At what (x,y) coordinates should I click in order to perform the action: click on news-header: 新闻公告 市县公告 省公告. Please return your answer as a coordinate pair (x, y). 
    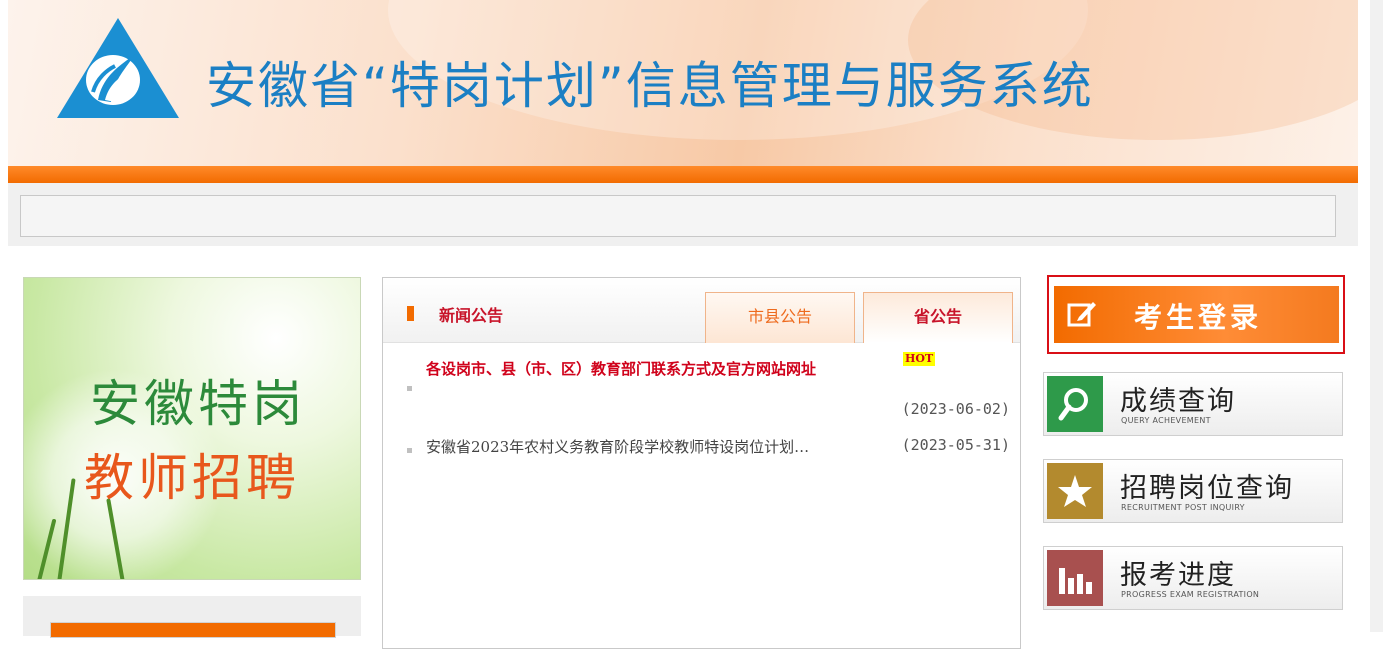
    Looking at the image, I should click on (701, 310).